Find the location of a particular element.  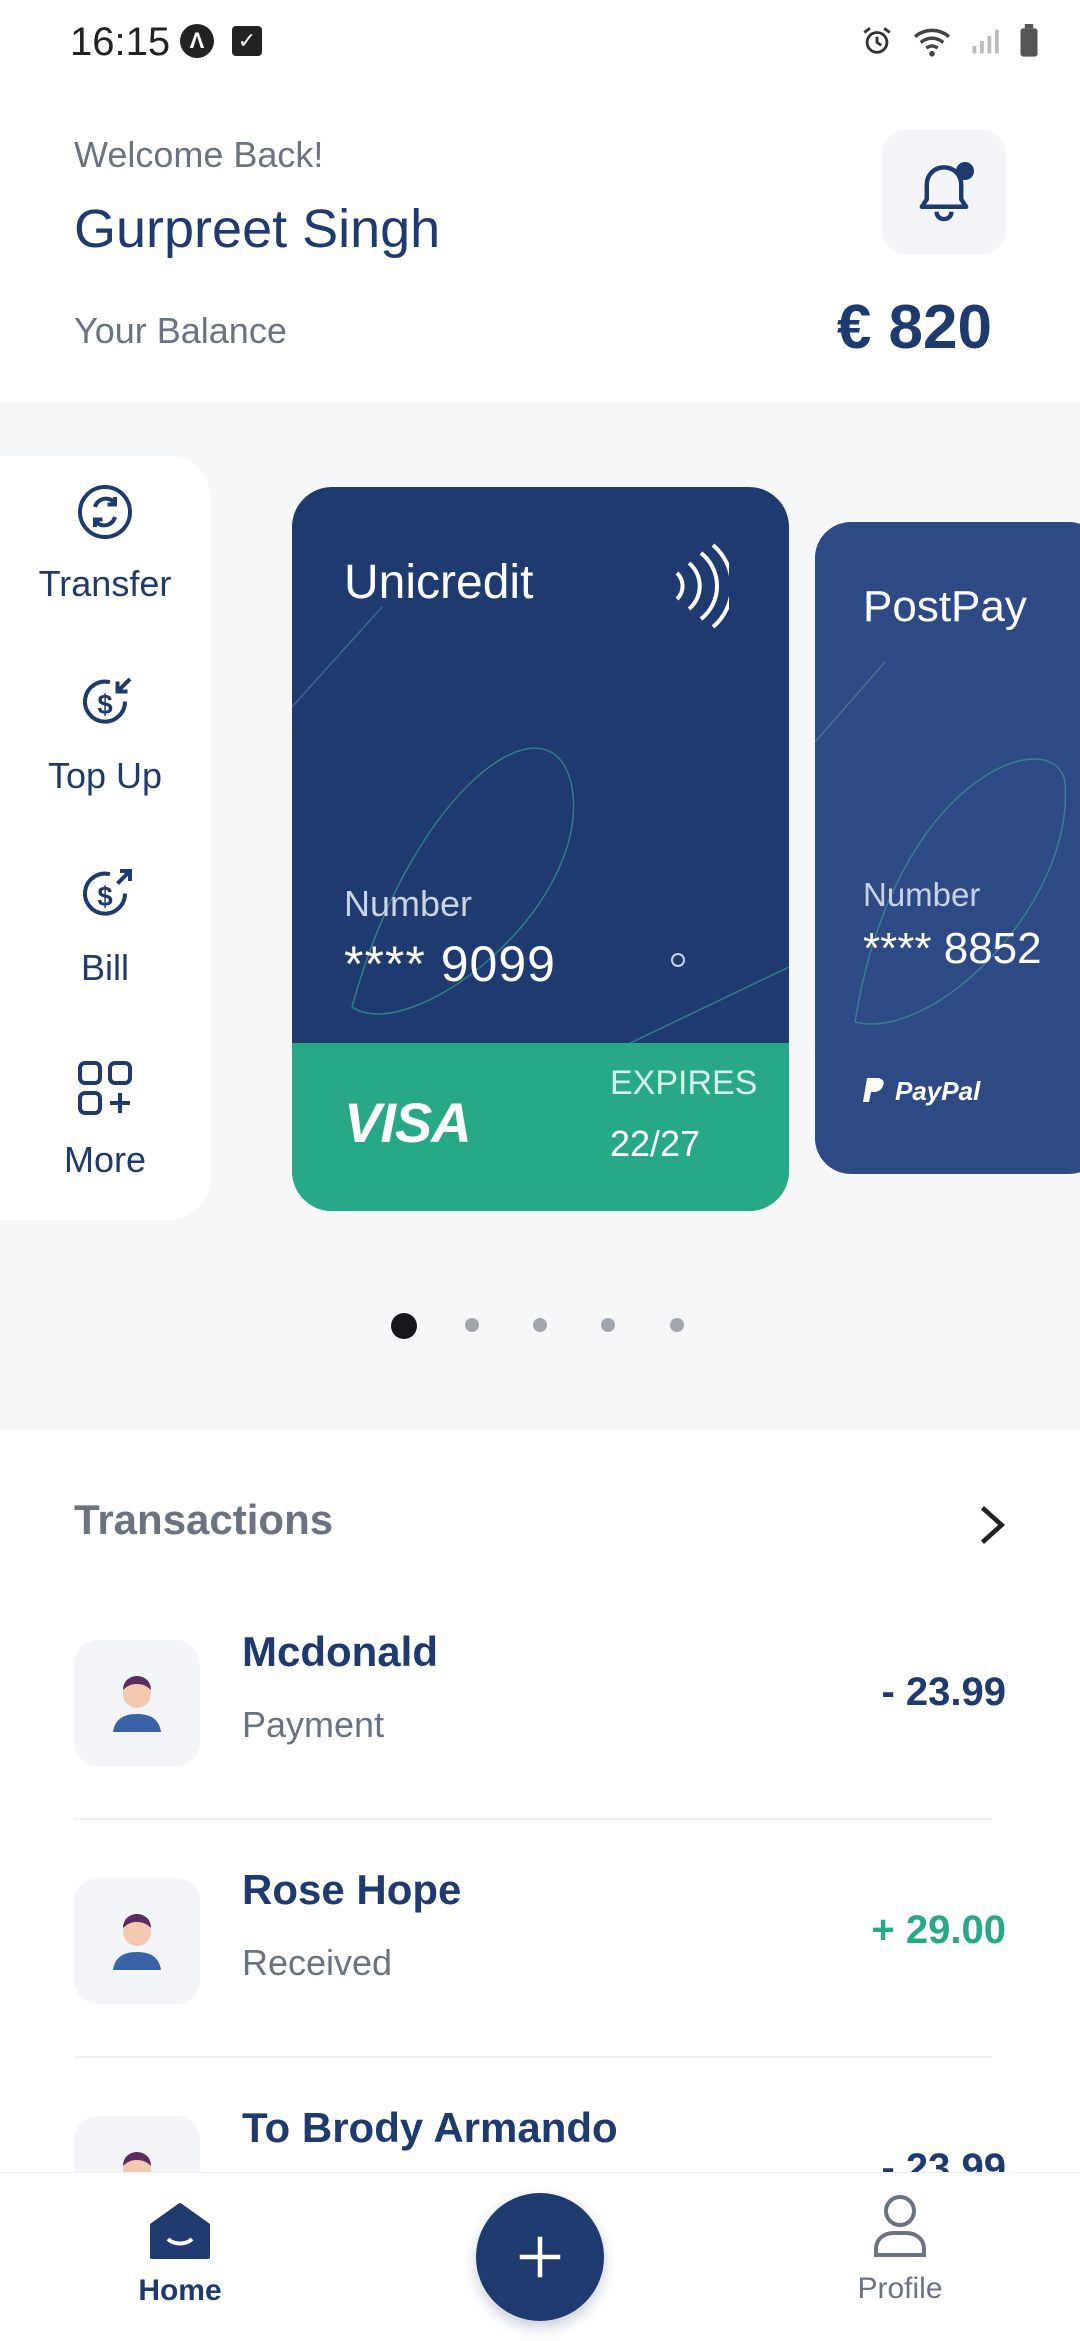

chevron-right-icon is located at coordinates (992, 1525).